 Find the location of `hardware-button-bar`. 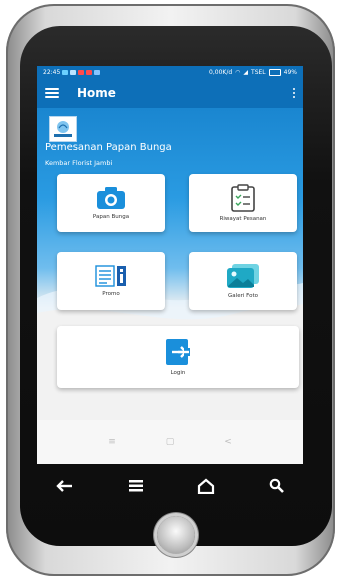

hardware-button-bar is located at coordinates (171, 486).